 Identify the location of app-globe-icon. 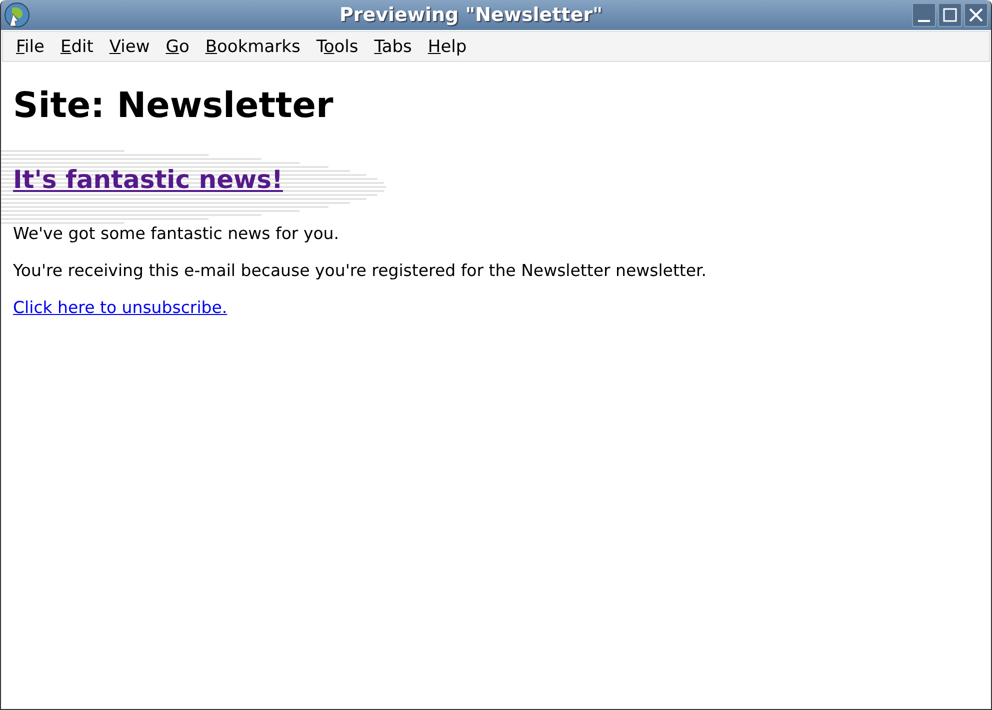
(17, 15).